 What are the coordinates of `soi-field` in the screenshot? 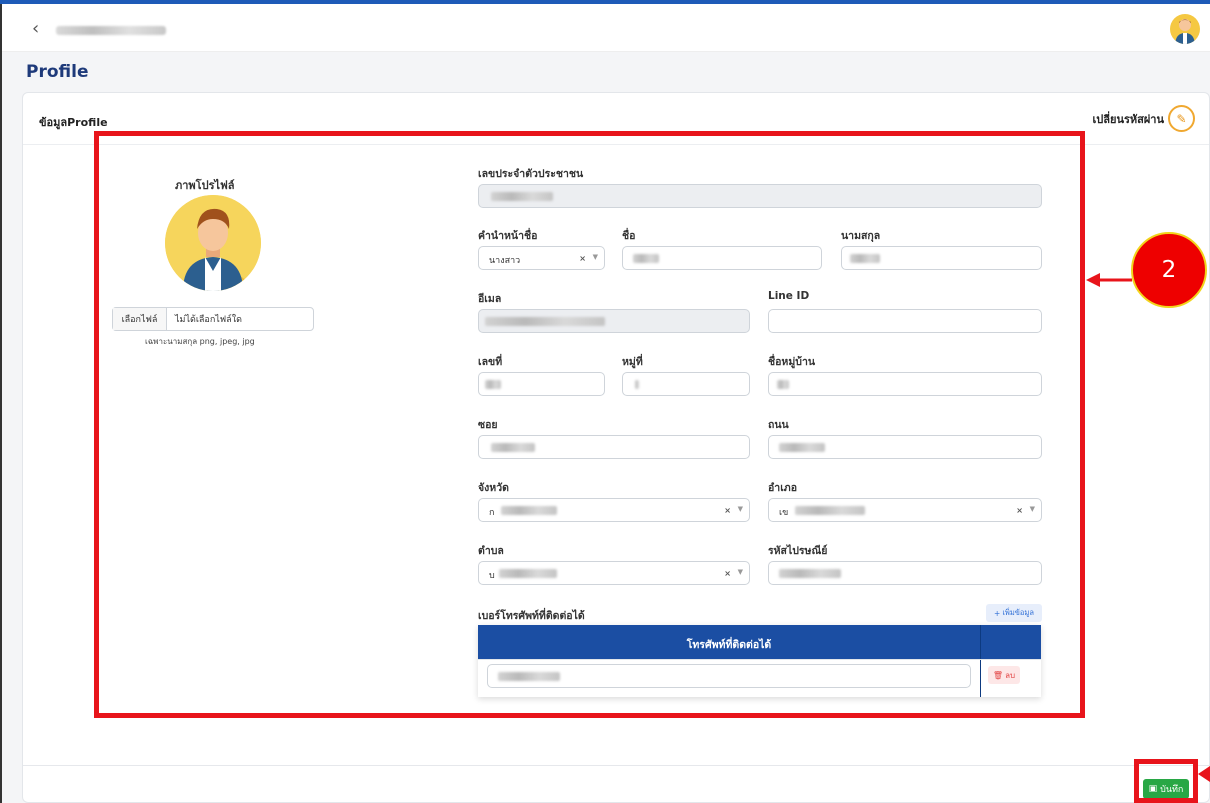 It's located at (614, 447).